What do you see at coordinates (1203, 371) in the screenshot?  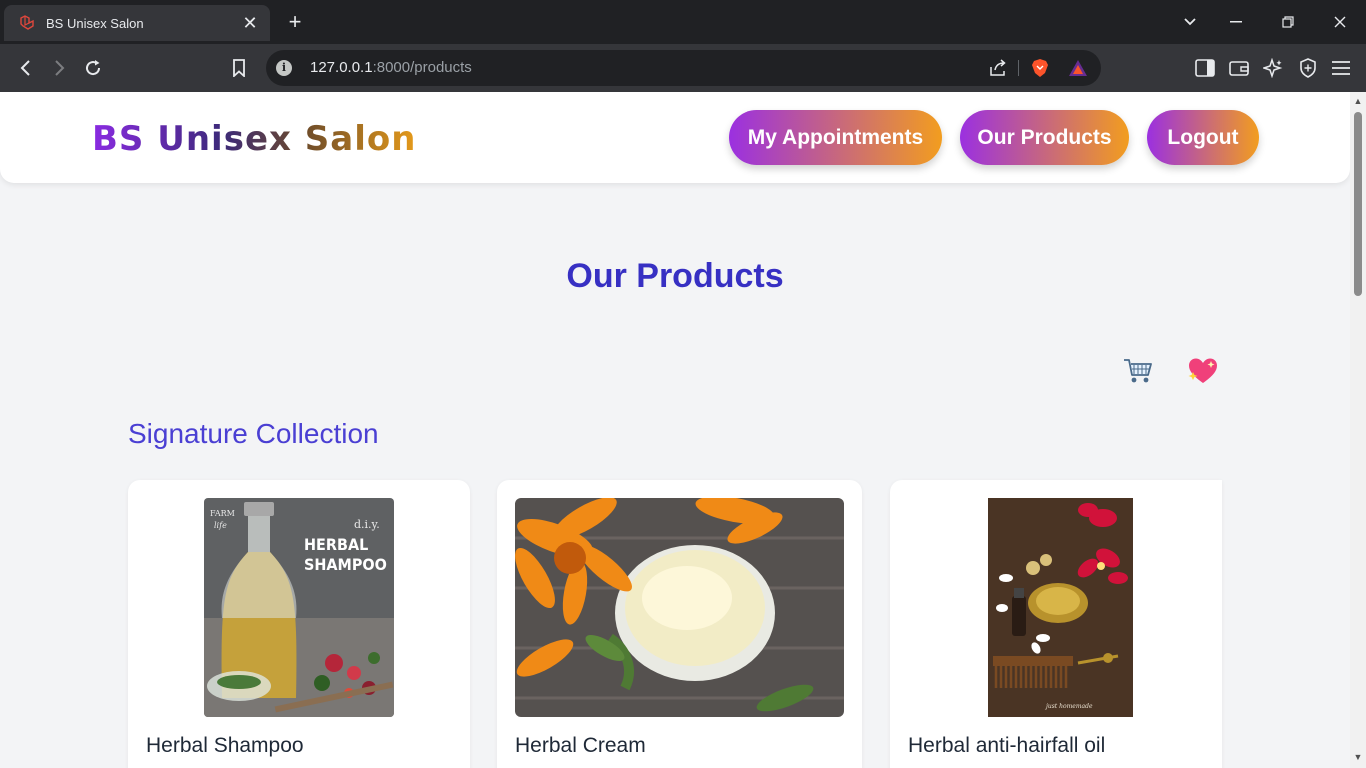 I see `sparkling-heart-icon` at bounding box center [1203, 371].